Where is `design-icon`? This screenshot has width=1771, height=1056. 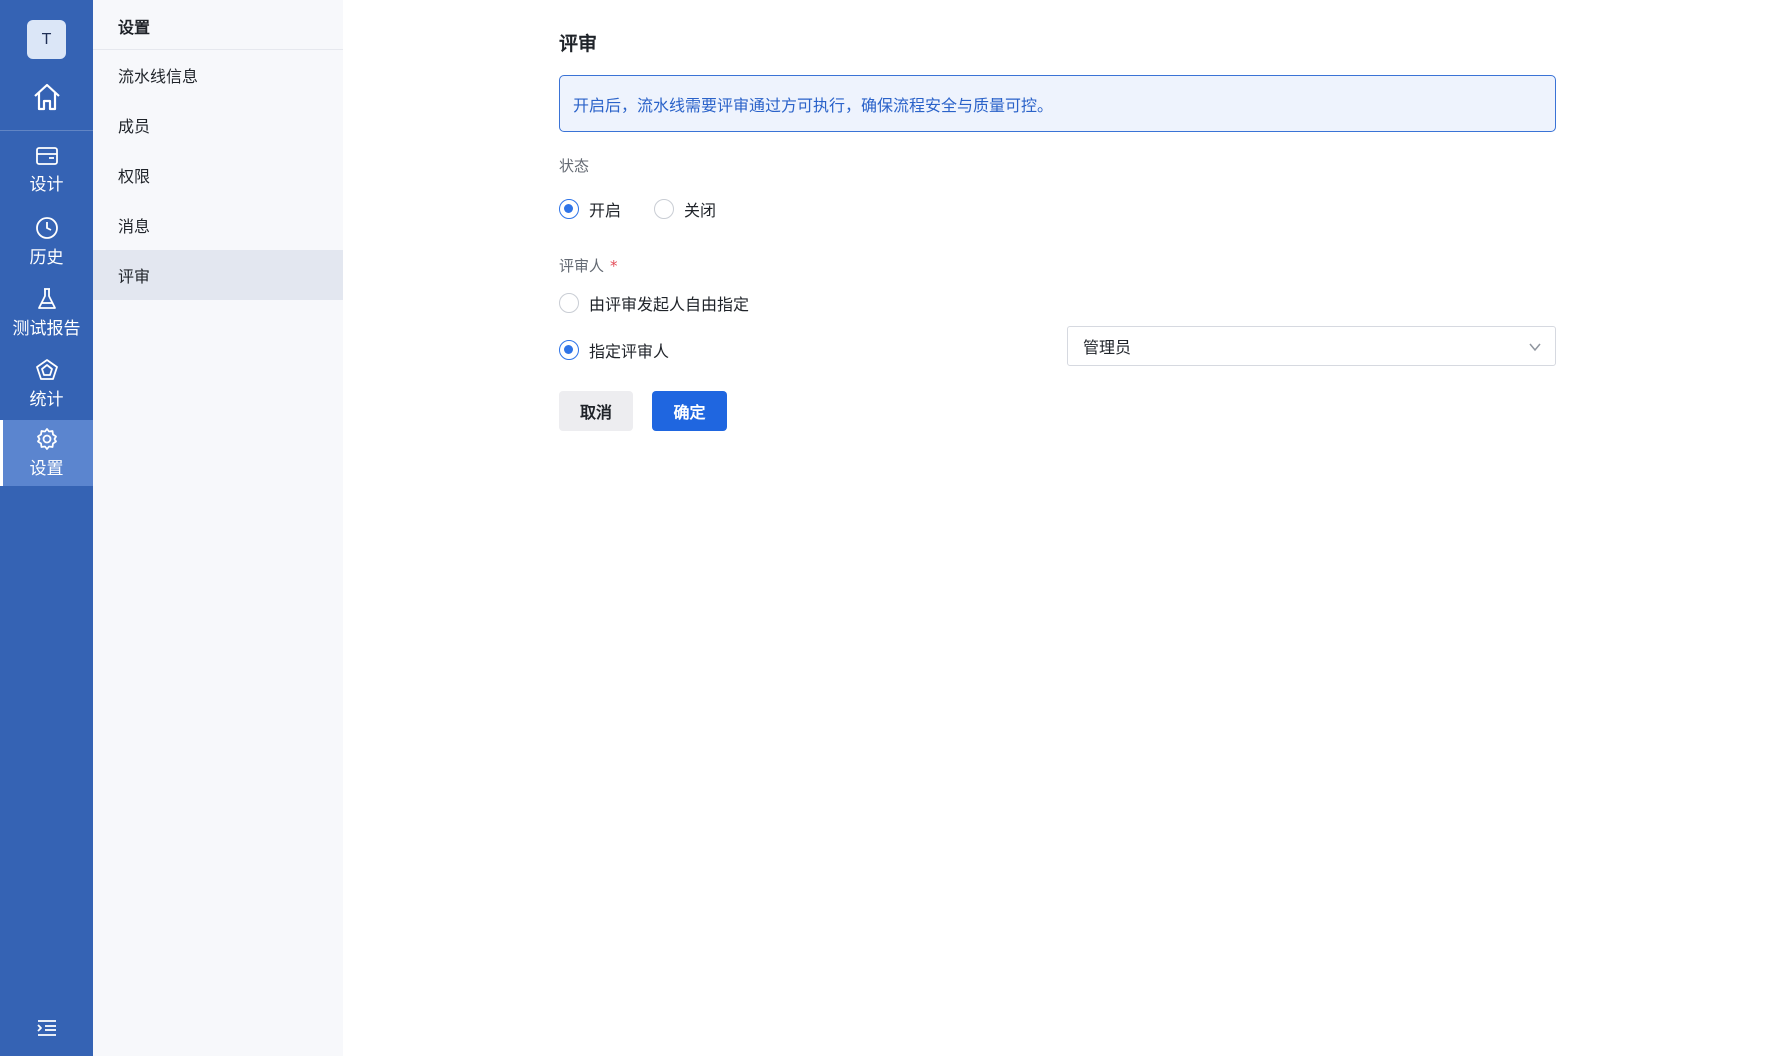 design-icon is located at coordinates (46, 156).